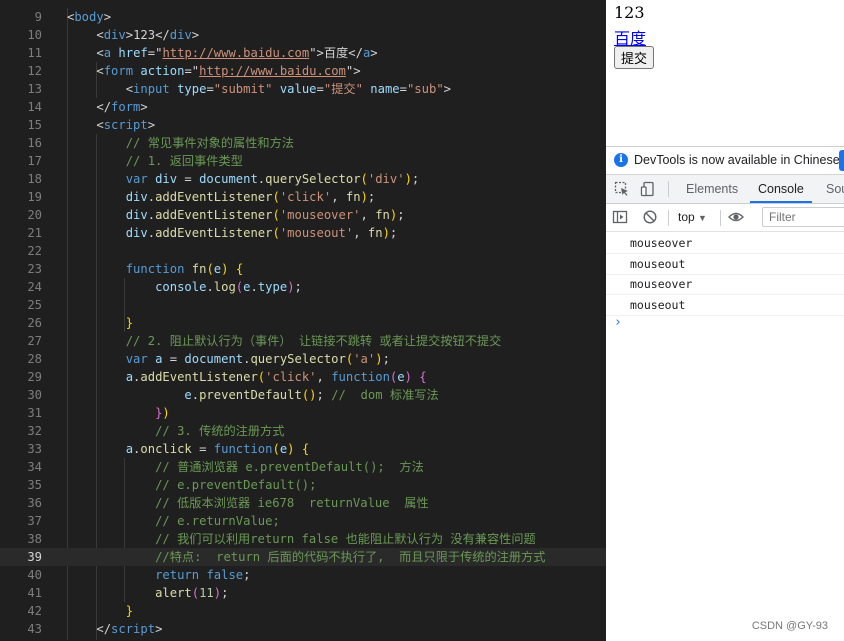 The image size is (844, 641). What do you see at coordinates (692, 217) in the screenshot?
I see `context-select: top ▼` at bounding box center [692, 217].